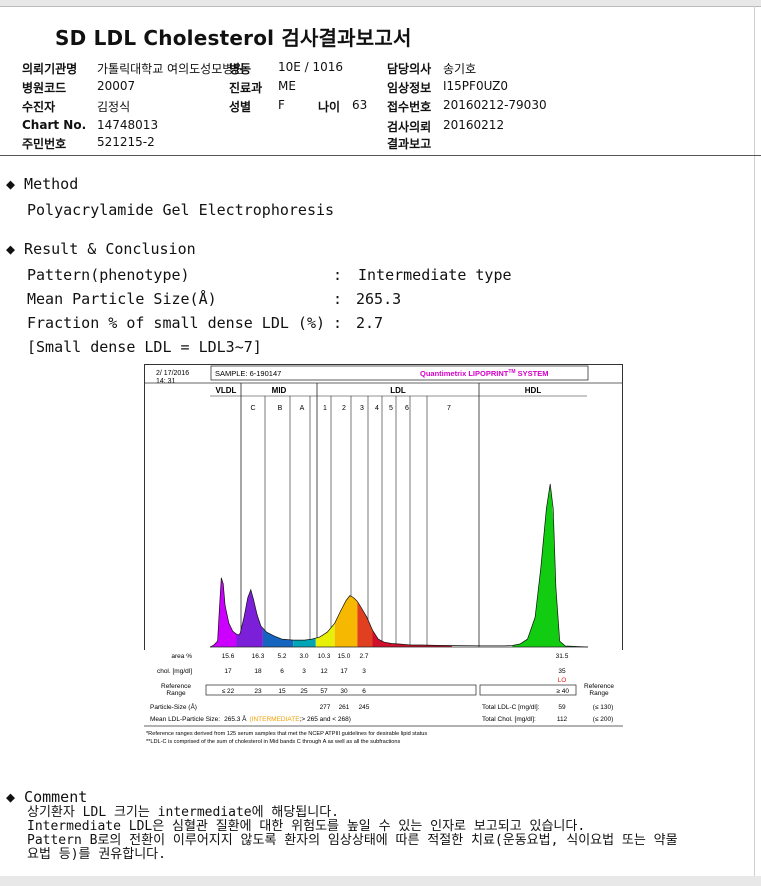  I want to click on particle-size-2: 261, so click(344, 707).